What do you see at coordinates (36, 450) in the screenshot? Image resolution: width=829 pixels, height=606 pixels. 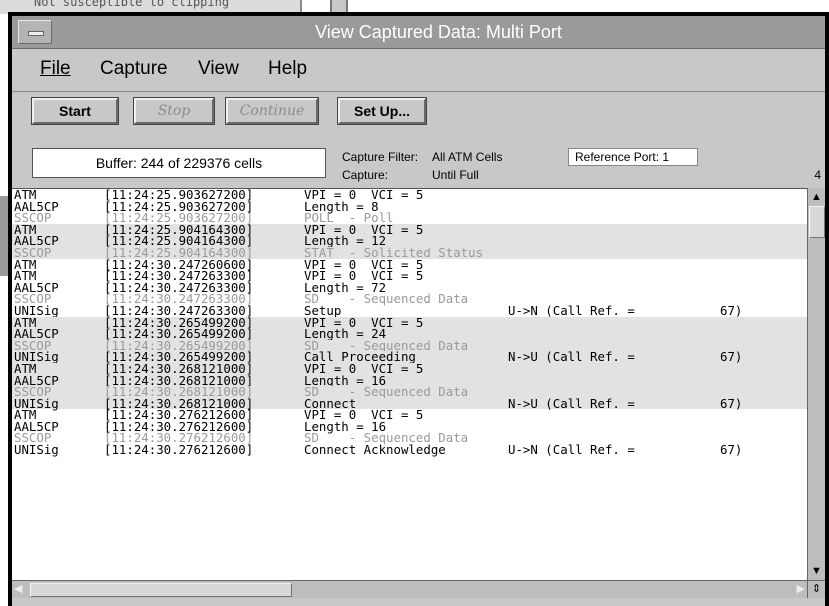 I see `protocol-cell: UNISig` at bounding box center [36, 450].